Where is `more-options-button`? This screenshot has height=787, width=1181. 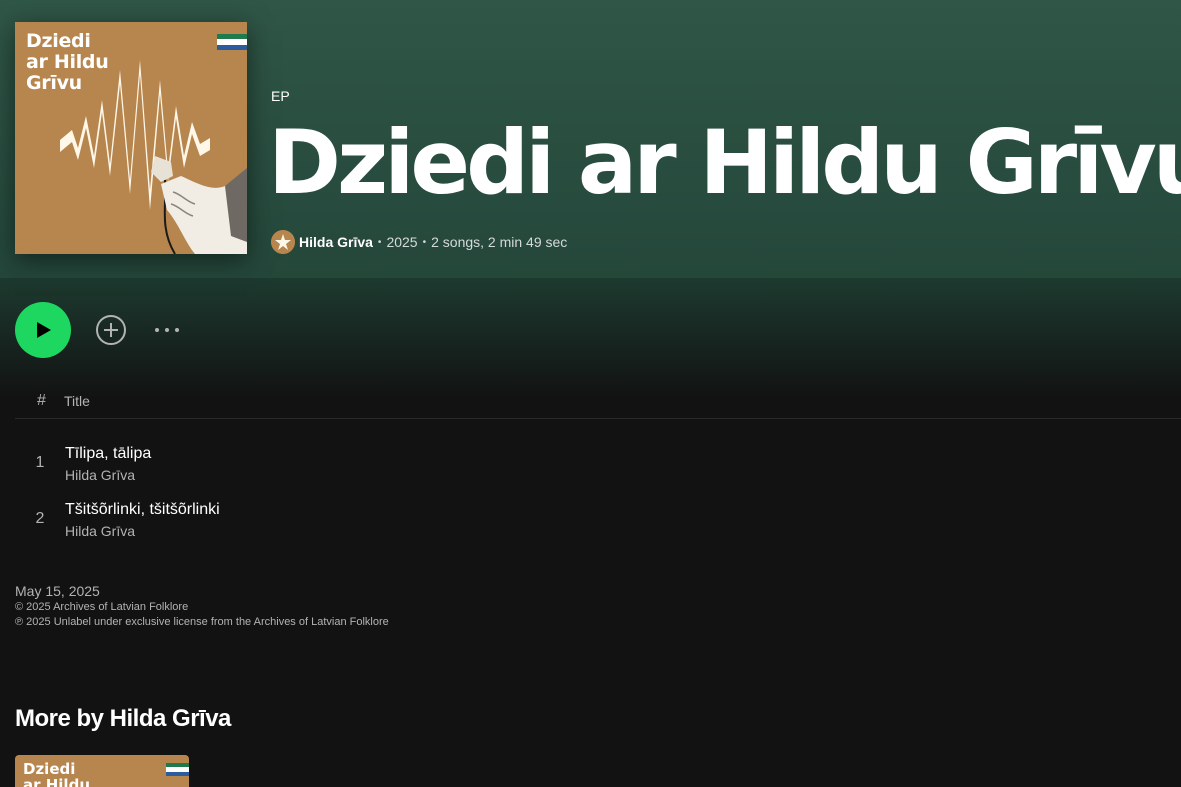 more-options-button is located at coordinates (167, 330).